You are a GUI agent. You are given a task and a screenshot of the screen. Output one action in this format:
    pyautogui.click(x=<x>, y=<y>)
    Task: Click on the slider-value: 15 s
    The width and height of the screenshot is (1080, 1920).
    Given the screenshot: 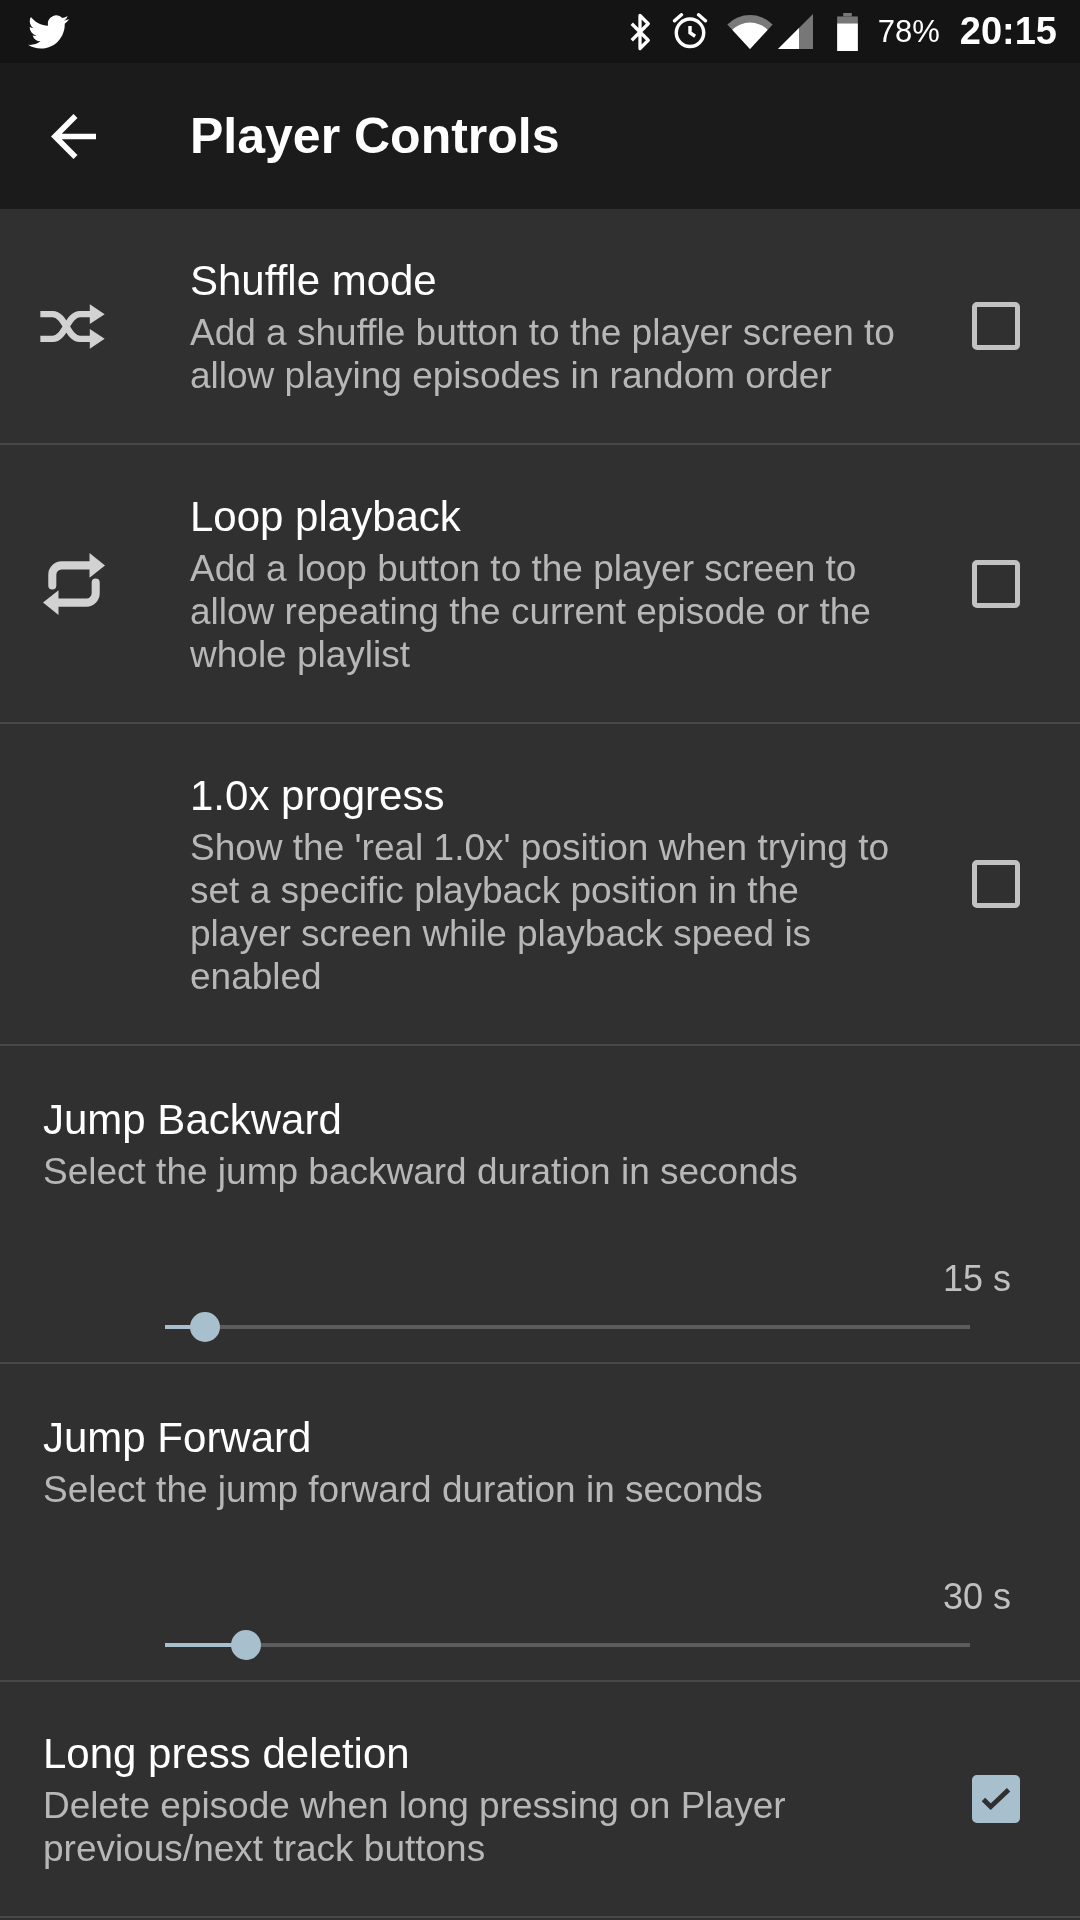 What is the action you would take?
    pyautogui.click(x=976, y=1278)
    